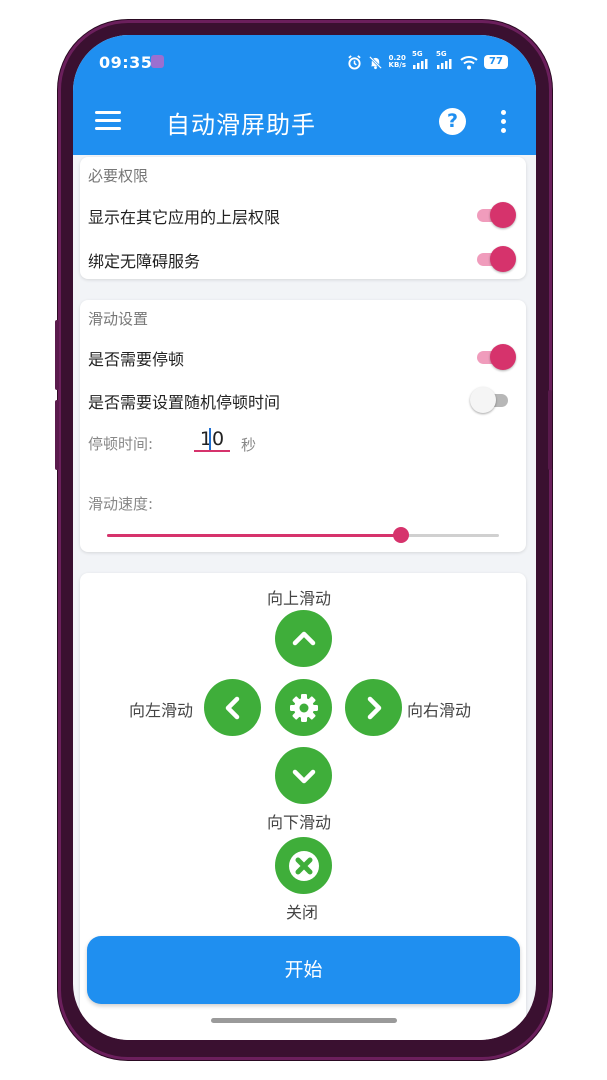  I want to click on chevron-left-icon, so click(232, 707).